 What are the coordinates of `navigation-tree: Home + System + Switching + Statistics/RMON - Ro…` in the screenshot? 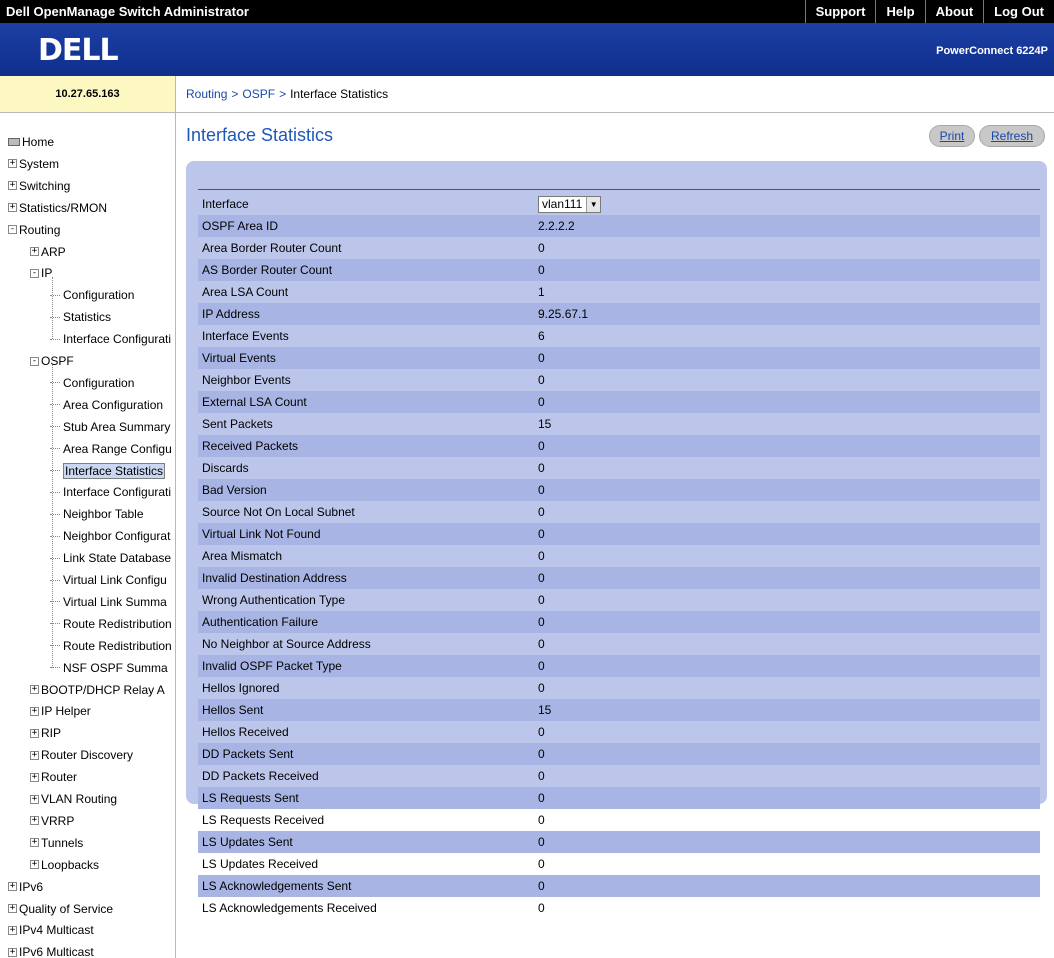 It's located at (88, 535).